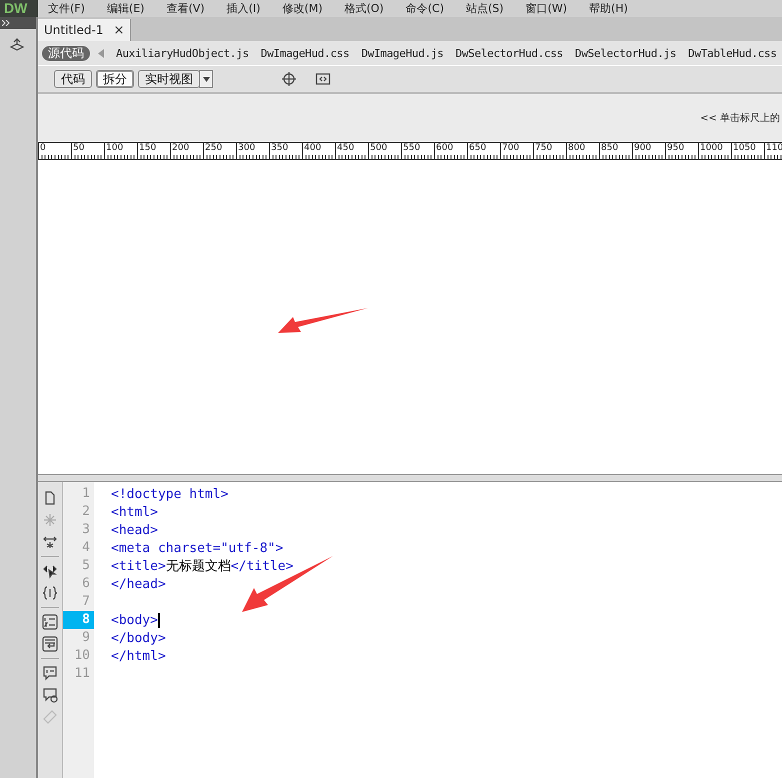  Describe the element at coordinates (384, 151) in the screenshot. I see `ruler-label: 500` at that location.